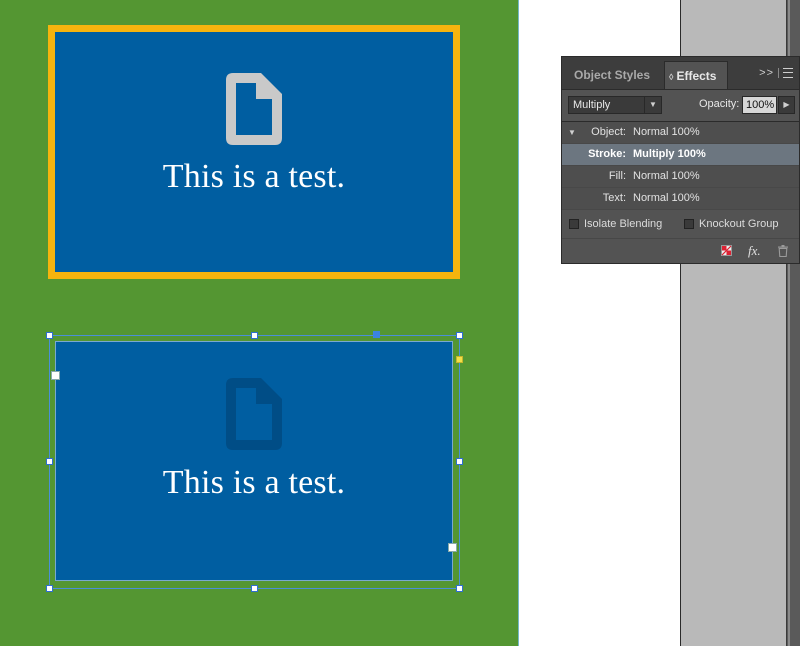  I want to click on isolate-blending-label: Isolate Blending, so click(623, 224).